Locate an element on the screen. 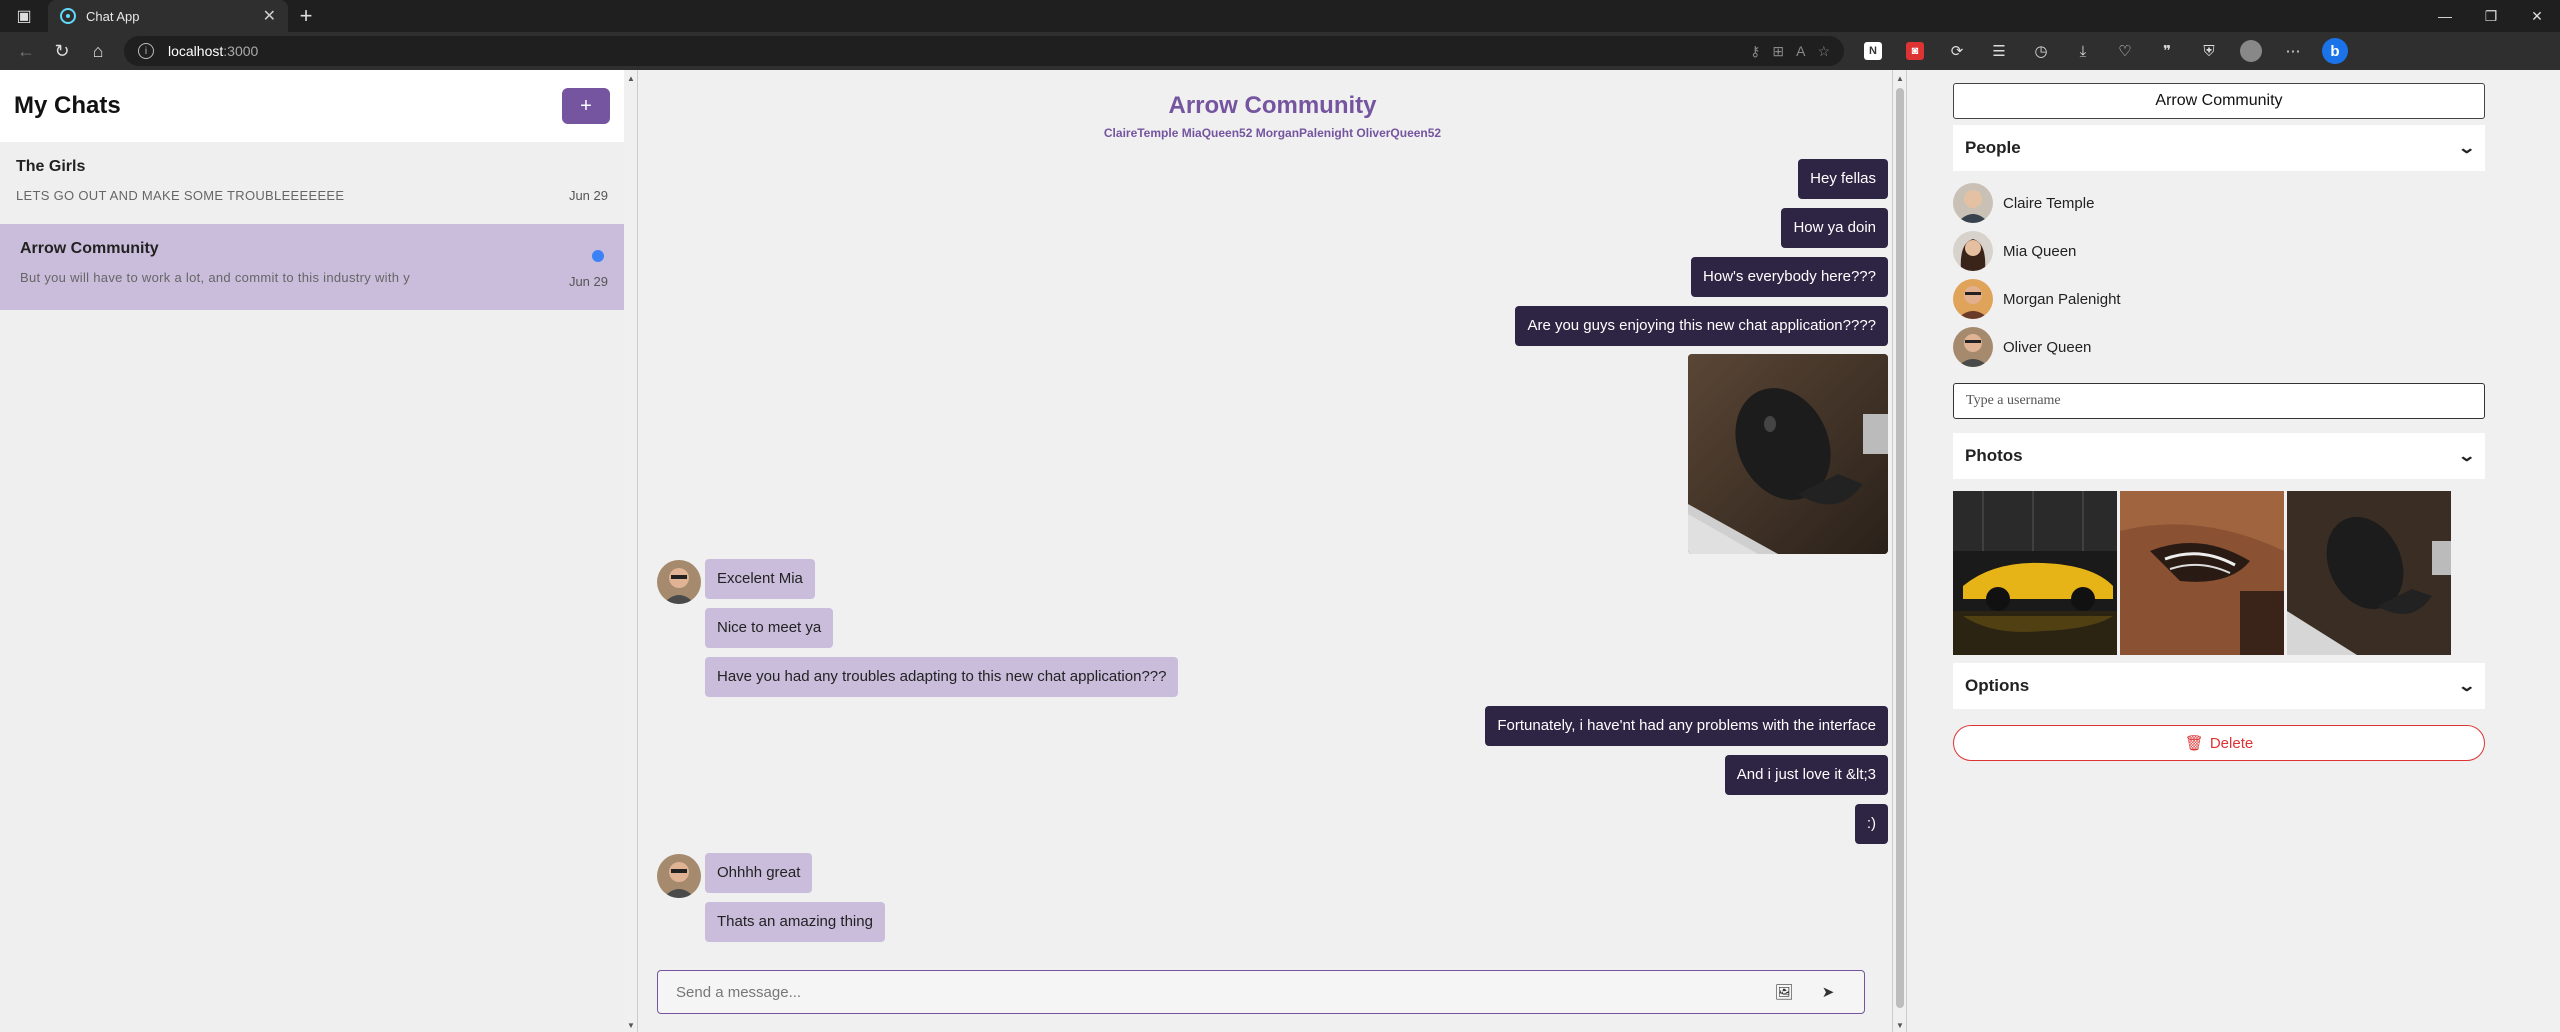  url-host: localhost is located at coordinates (196, 51).